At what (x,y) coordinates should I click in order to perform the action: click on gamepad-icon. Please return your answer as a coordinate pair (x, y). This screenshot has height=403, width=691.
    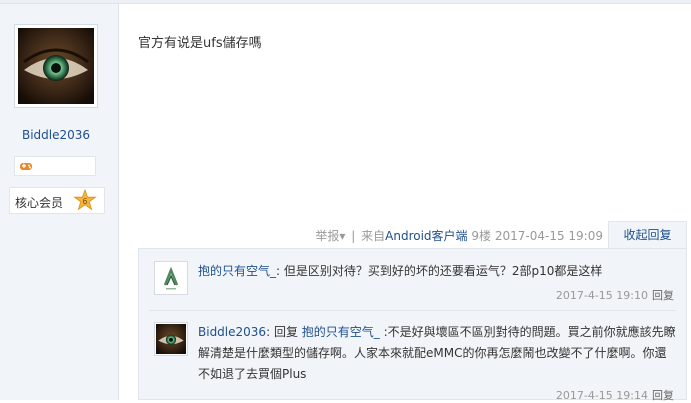
    Looking at the image, I should click on (26, 166).